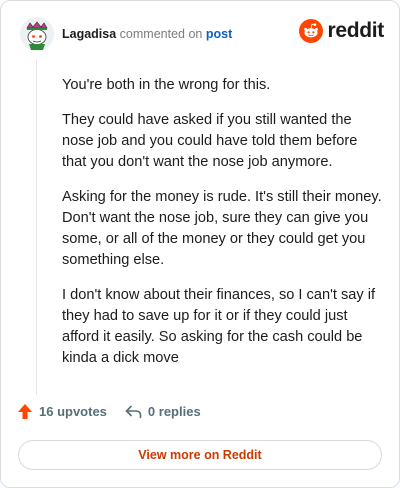 Image resolution: width=400 pixels, height=488 pixels. I want to click on avatar, so click(37, 34).